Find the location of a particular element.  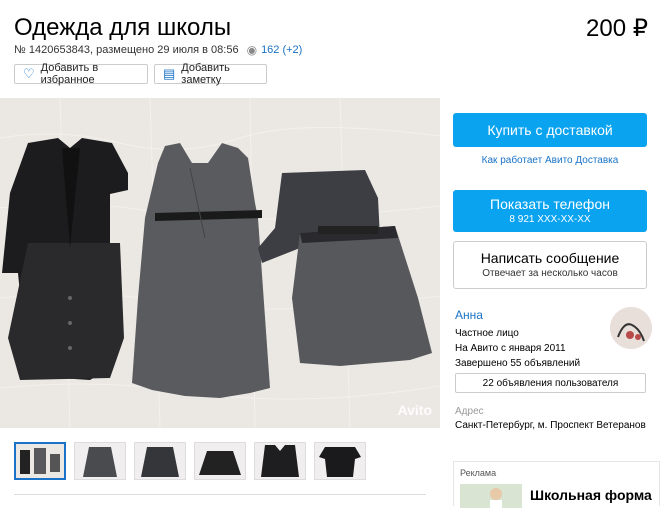

heart-icon: ♡ is located at coordinates (29, 73).